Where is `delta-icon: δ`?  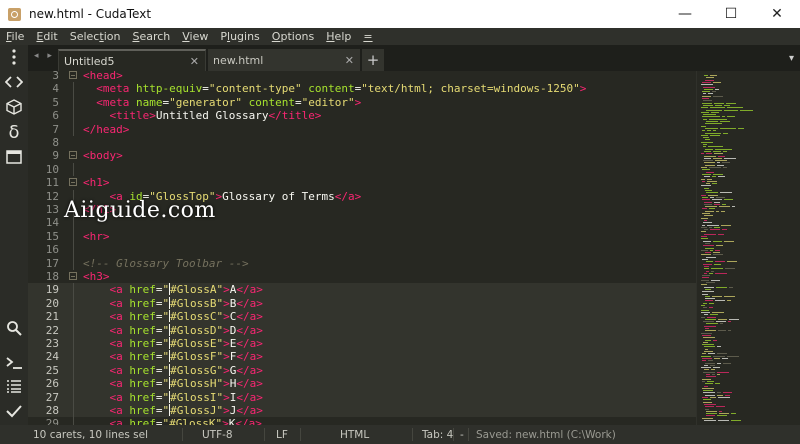
delta-icon: δ is located at coordinates (14, 132).